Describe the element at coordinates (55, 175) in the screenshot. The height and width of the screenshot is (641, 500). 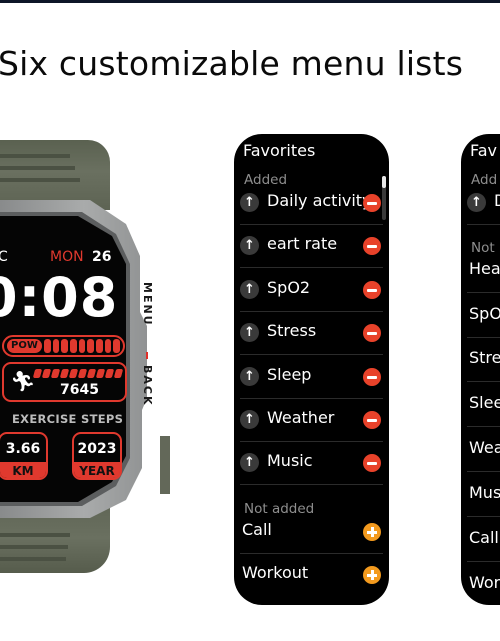
I see `watch-strap-top` at that location.